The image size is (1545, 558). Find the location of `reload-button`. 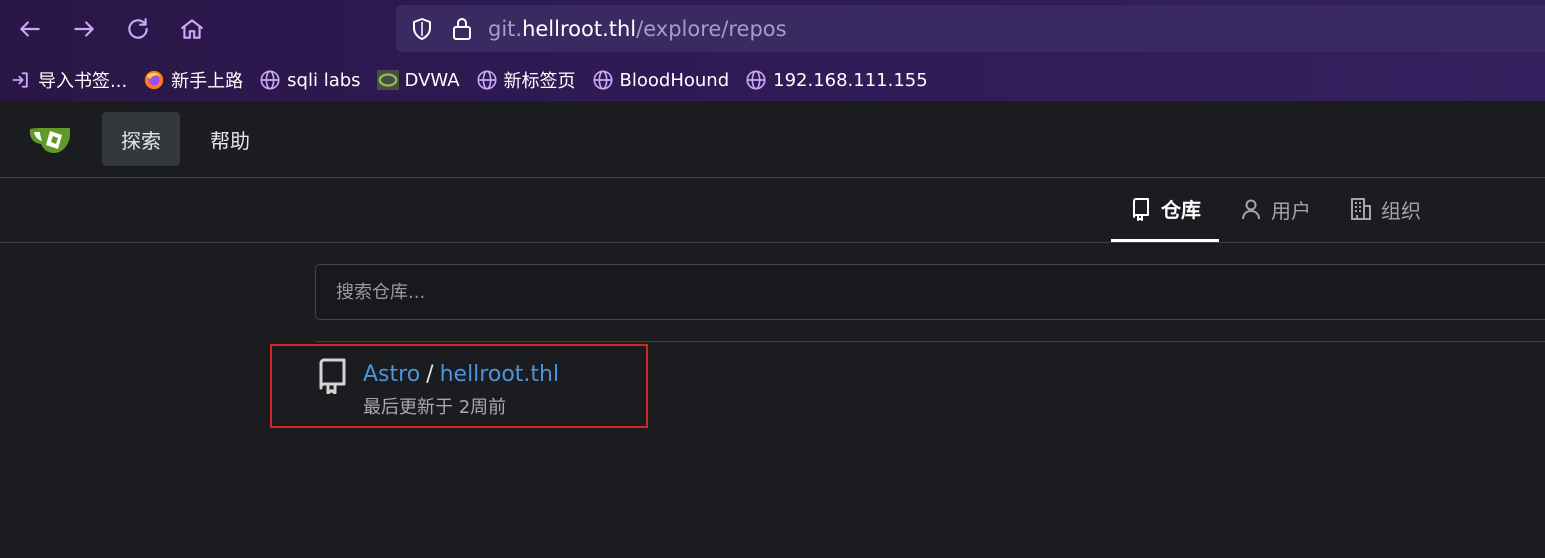

reload-button is located at coordinates (138, 29).